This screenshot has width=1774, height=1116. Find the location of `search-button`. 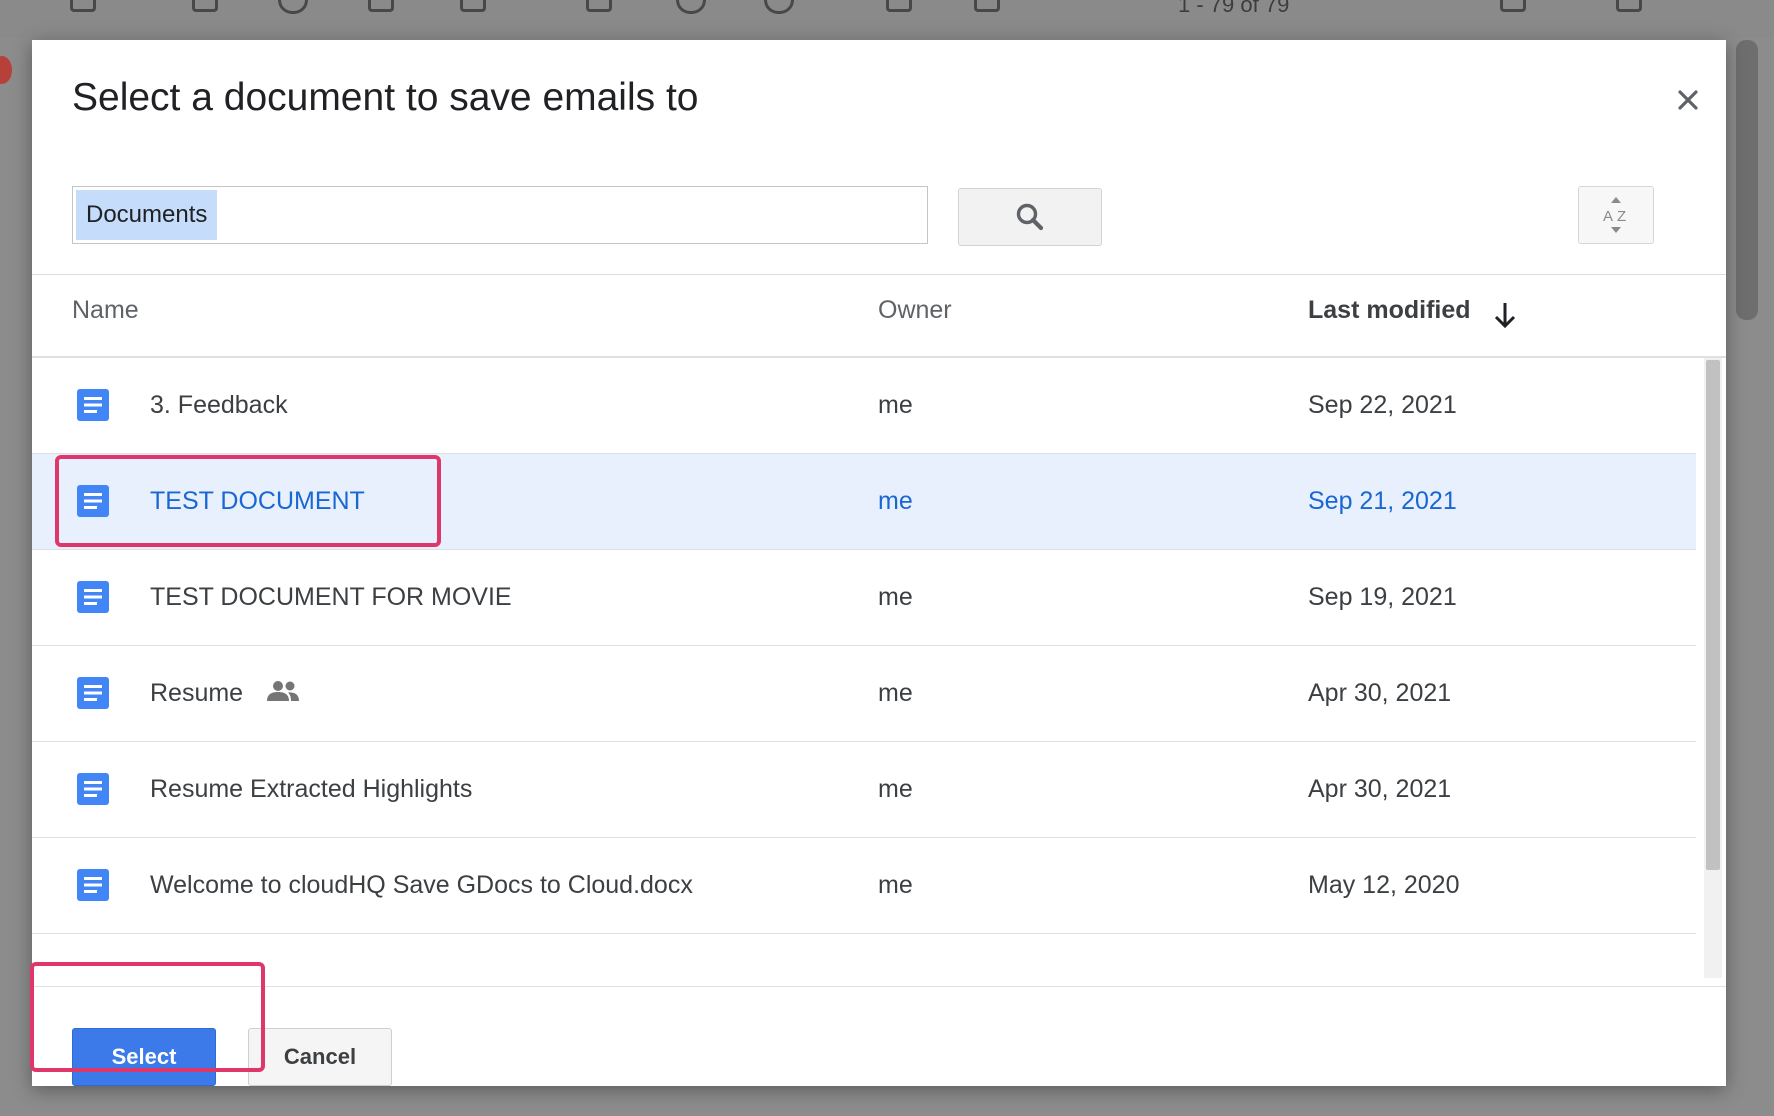

search-button is located at coordinates (1030, 217).